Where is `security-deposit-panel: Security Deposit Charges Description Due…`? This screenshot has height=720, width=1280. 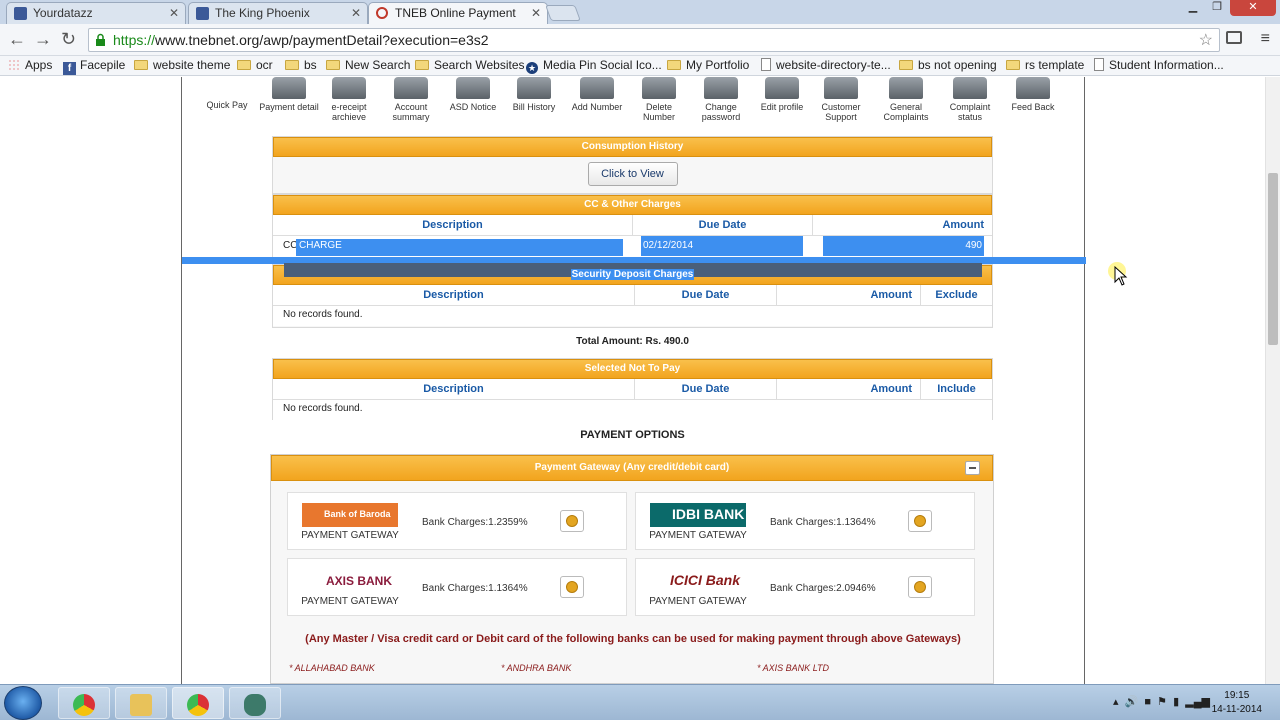
security-deposit-panel: Security Deposit Charges Description Due… is located at coordinates (632, 295).